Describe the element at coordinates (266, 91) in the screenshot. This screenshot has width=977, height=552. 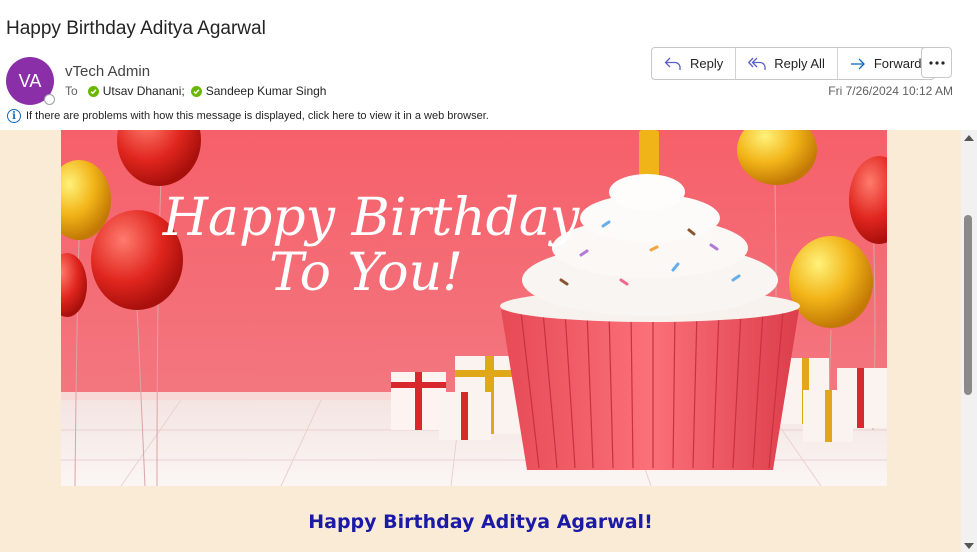
I see `recipient-name: Sandeep Kumar Singh` at that location.